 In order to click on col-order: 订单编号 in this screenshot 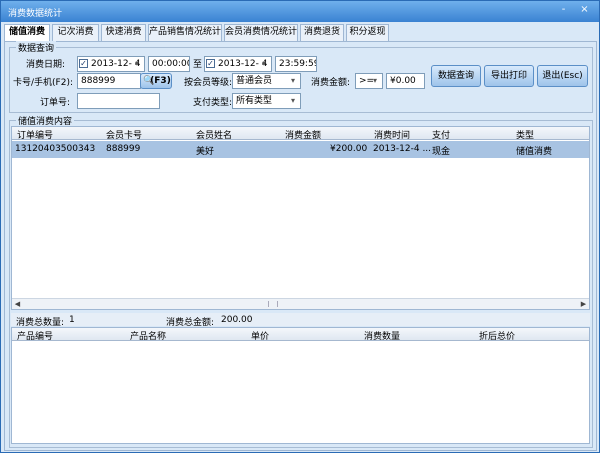, I will do `click(35, 136)`.